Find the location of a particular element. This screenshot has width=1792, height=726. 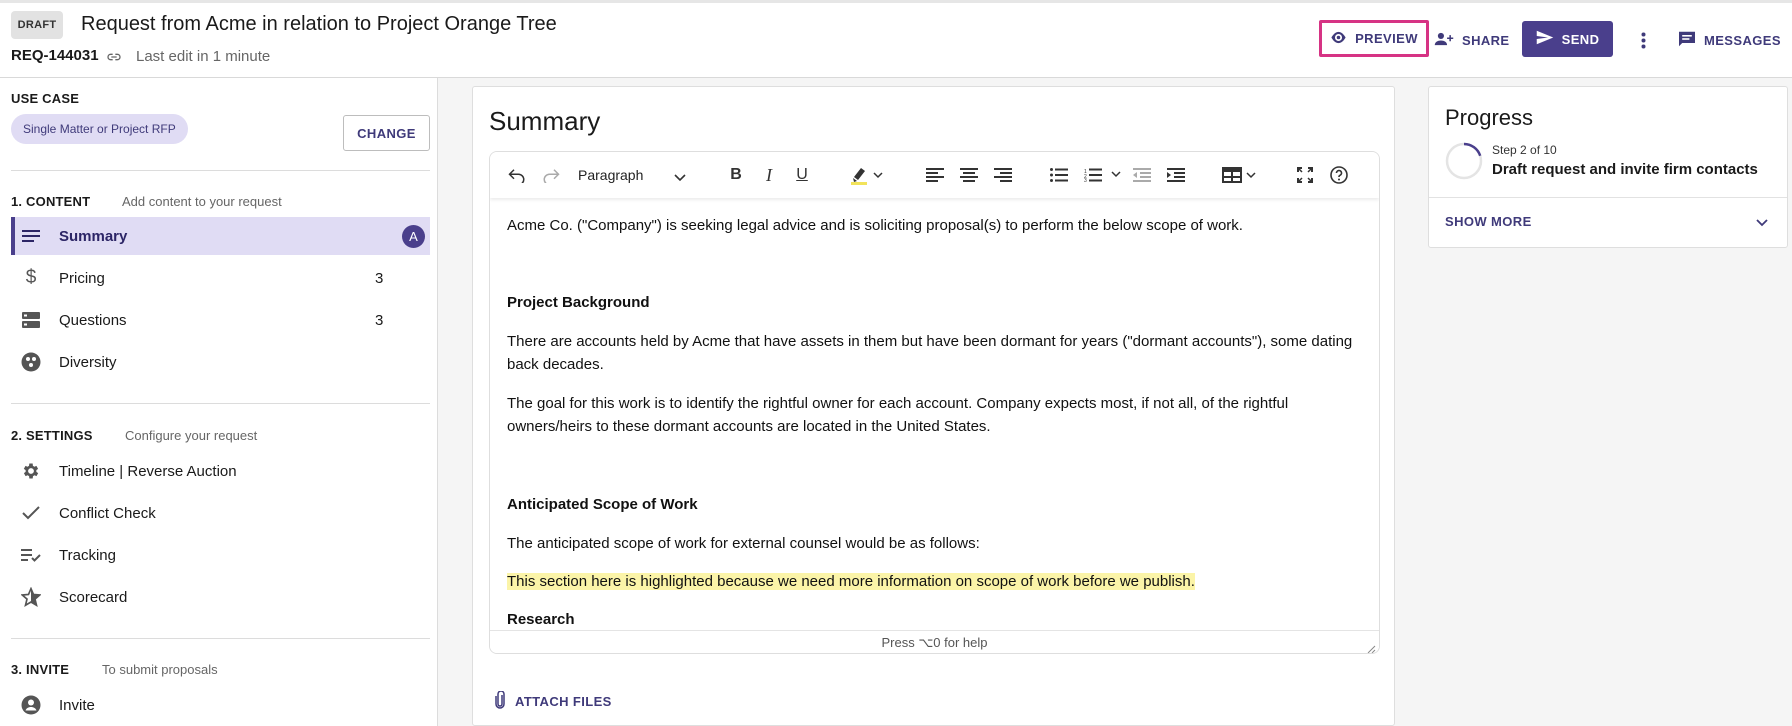

show-more-button: SHOW MORE is located at coordinates (1488, 221).